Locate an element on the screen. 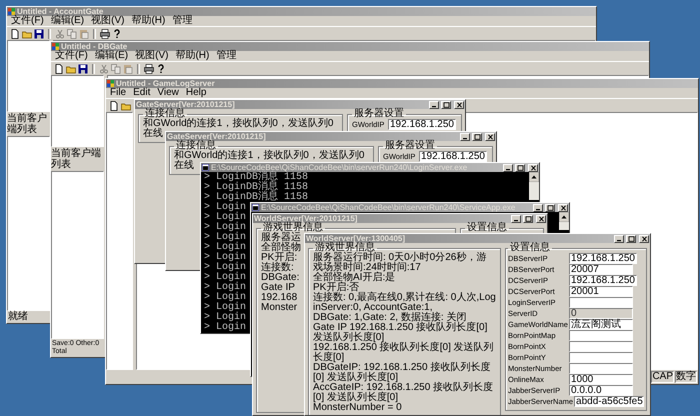 This screenshot has height=416, width=700. info-text: Gate IP is located at coordinates (278, 288).